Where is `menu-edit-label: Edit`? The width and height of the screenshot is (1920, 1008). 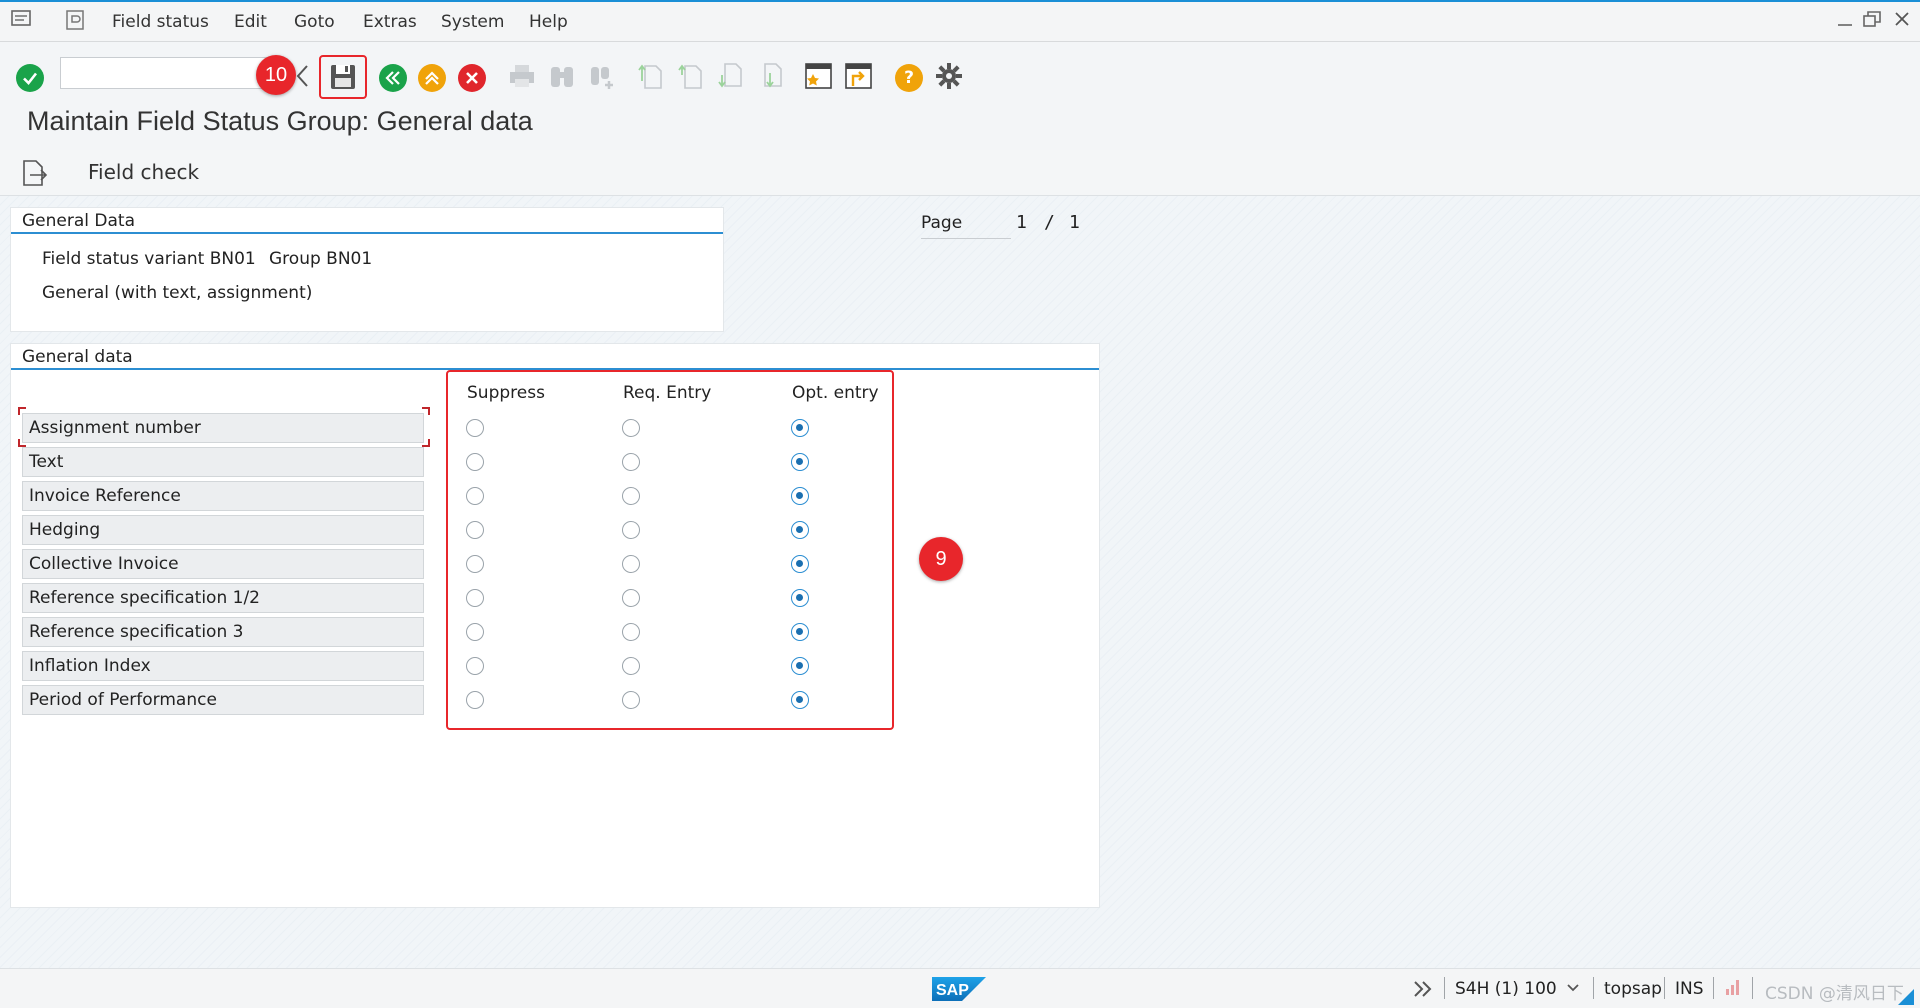 menu-edit-label: Edit is located at coordinates (250, 22).